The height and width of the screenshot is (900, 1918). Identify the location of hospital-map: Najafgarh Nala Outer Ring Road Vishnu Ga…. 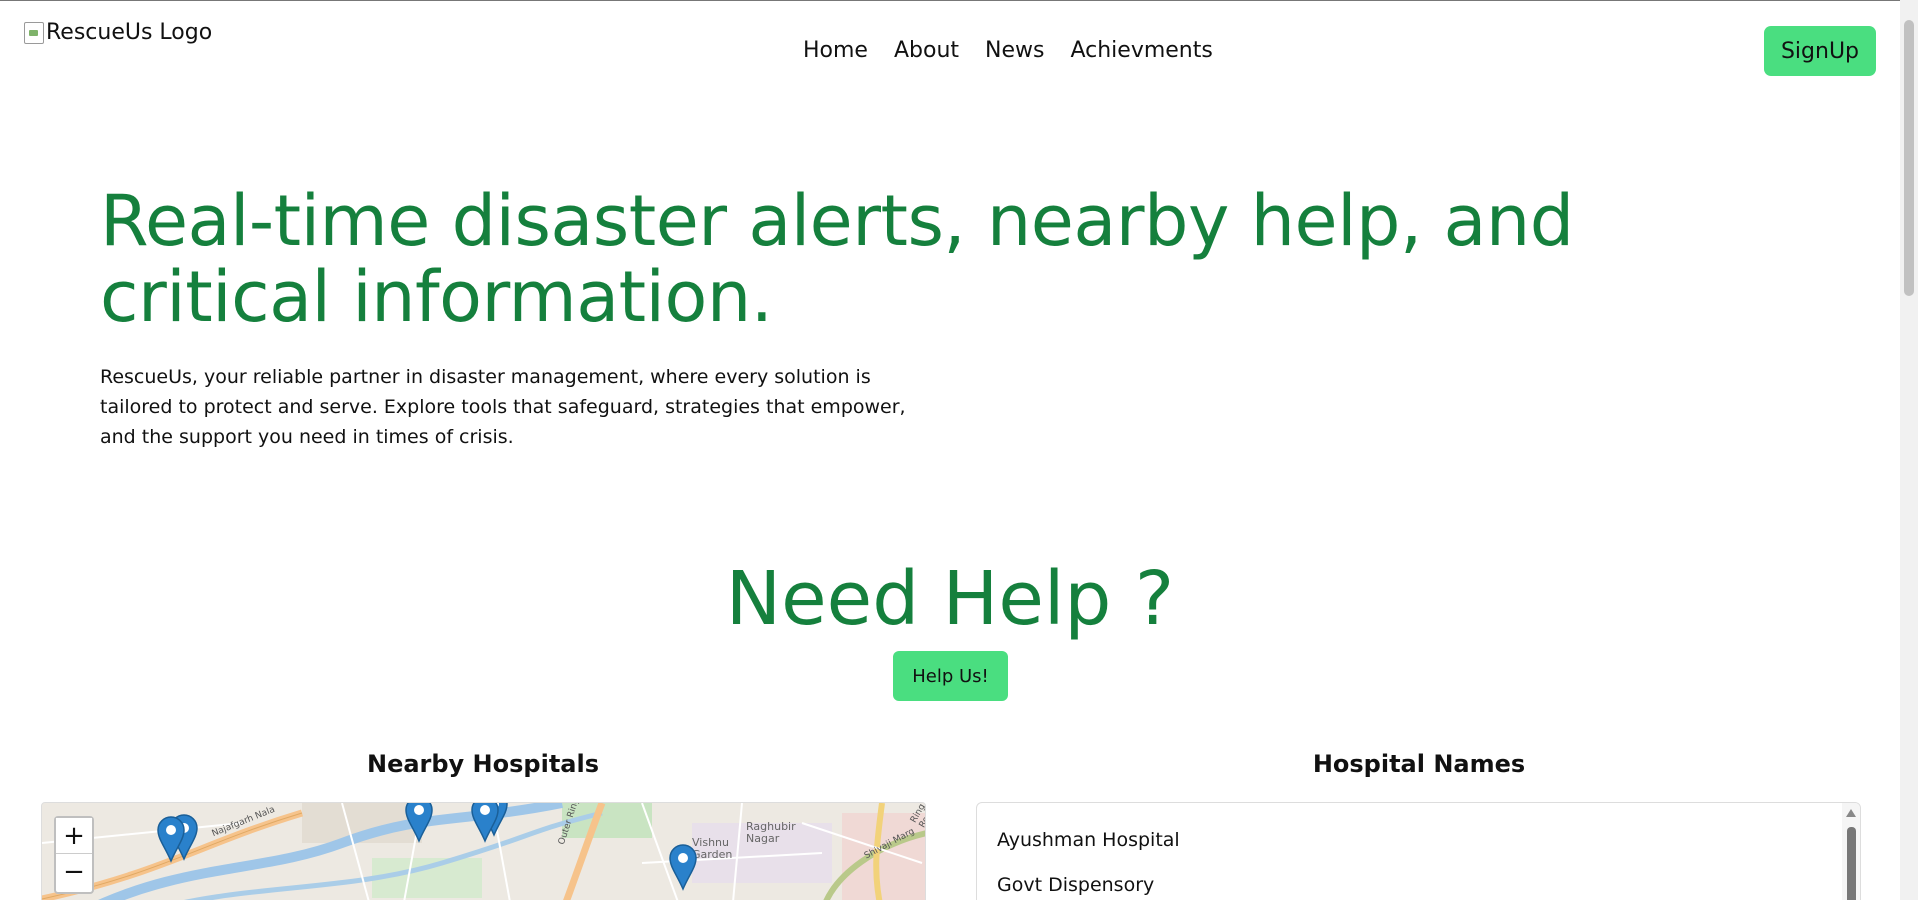
(483, 851).